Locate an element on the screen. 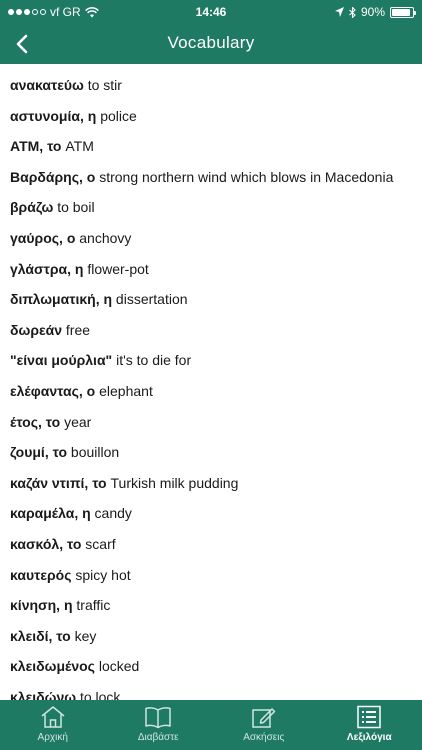 The height and width of the screenshot is (750, 422). list-item: έτος, το year is located at coordinates (211, 422).